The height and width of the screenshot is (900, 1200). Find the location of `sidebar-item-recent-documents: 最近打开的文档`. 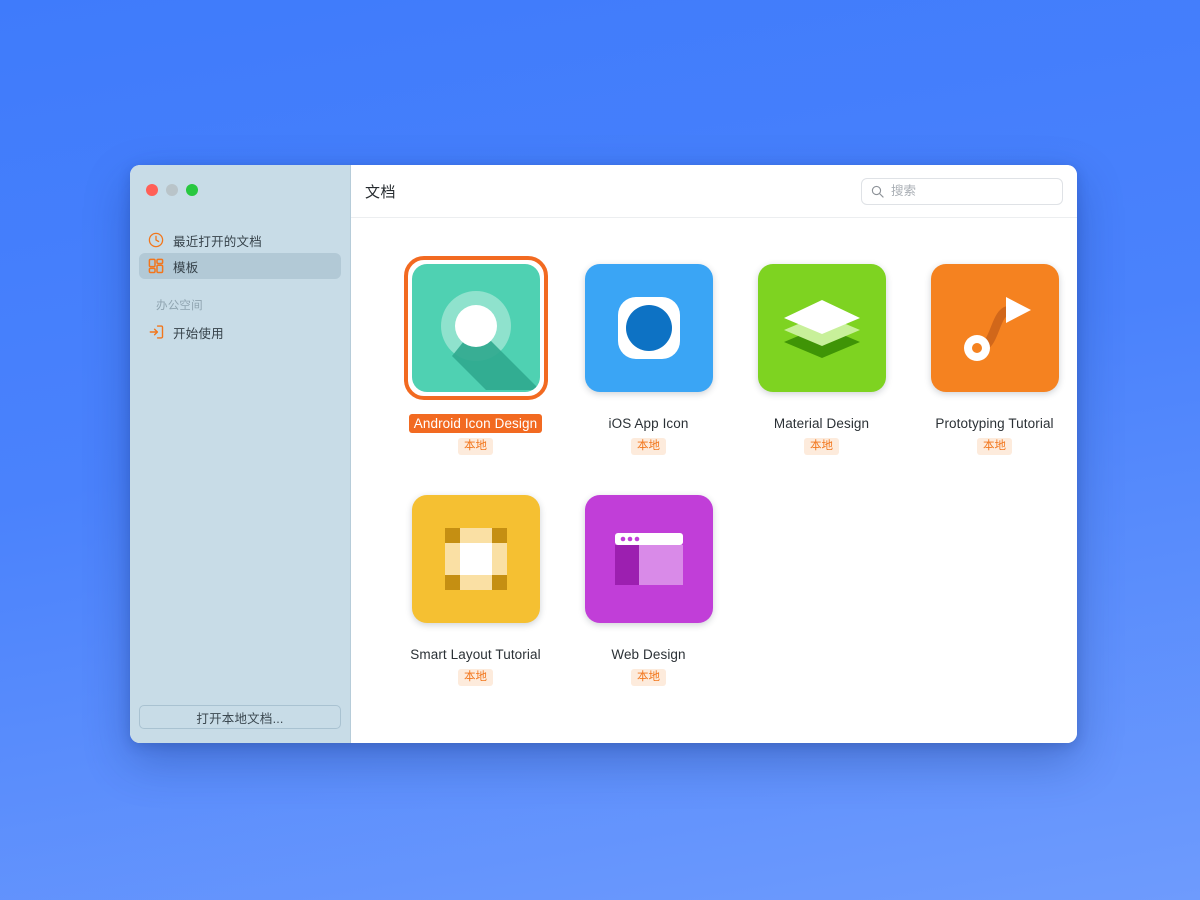

sidebar-item-recent-documents: 最近打开的文档 is located at coordinates (240, 240).